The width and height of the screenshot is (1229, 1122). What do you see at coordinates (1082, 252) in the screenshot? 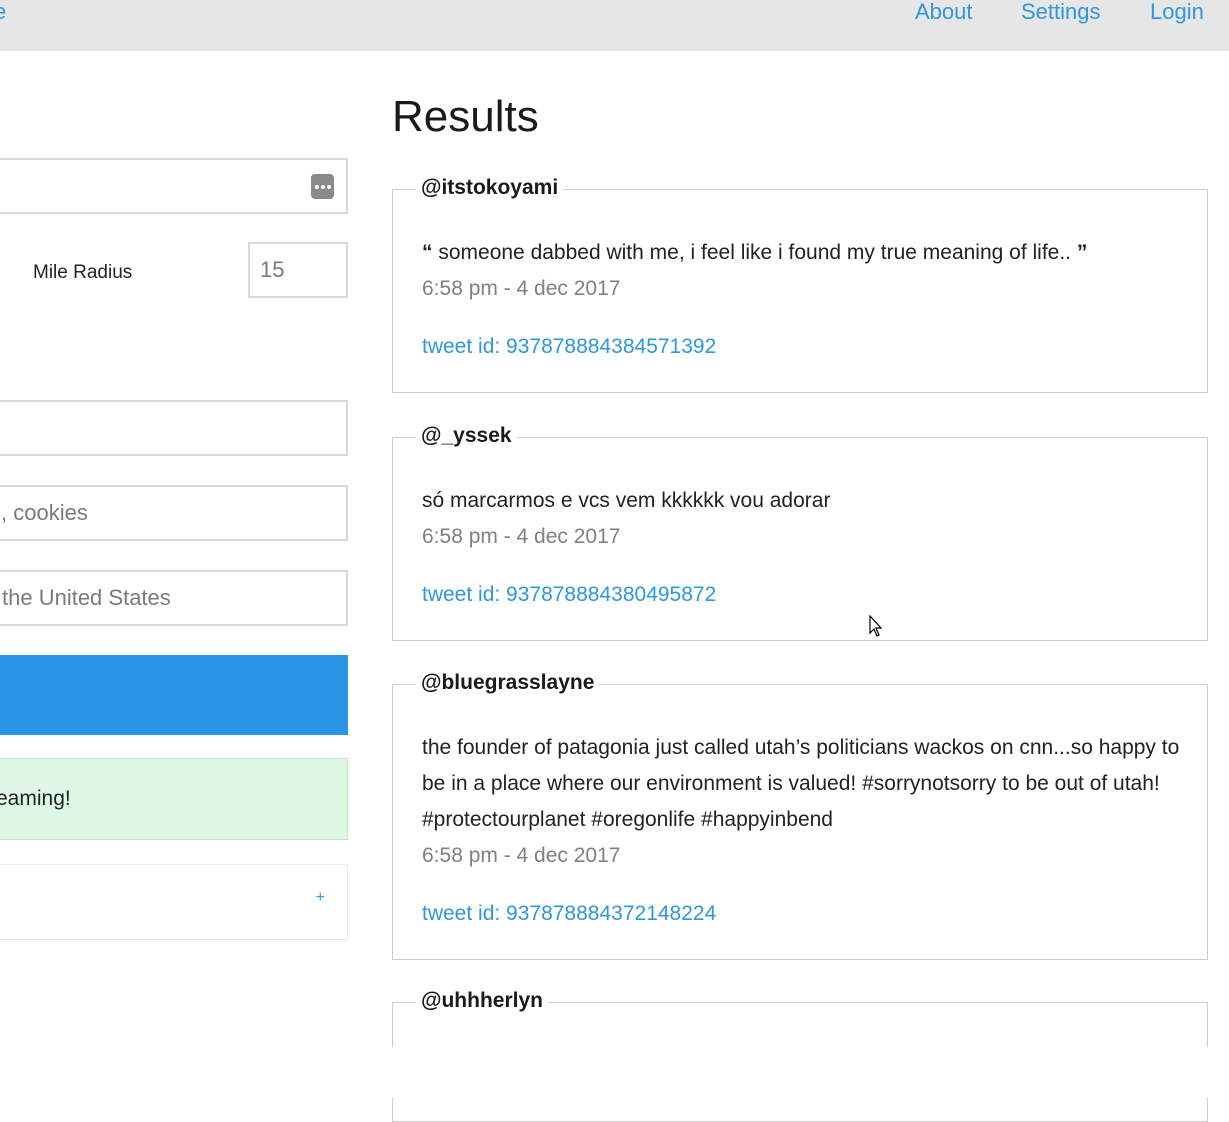
I see `close-quote-icon: ”` at bounding box center [1082, 252].